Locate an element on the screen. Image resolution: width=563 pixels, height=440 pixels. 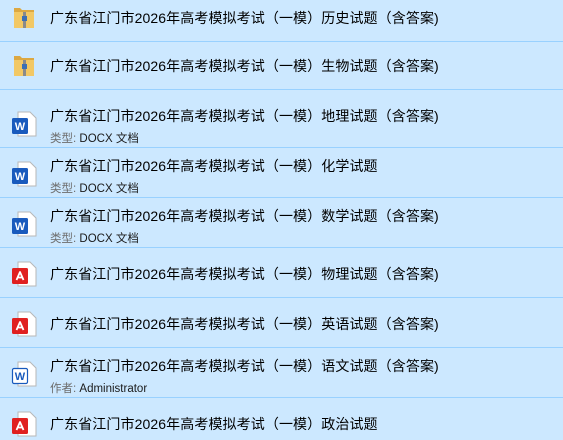
file-name: 广东省江门市2026年高考模拟考试（一模）化学试题 is located at coordinates (214, 166).